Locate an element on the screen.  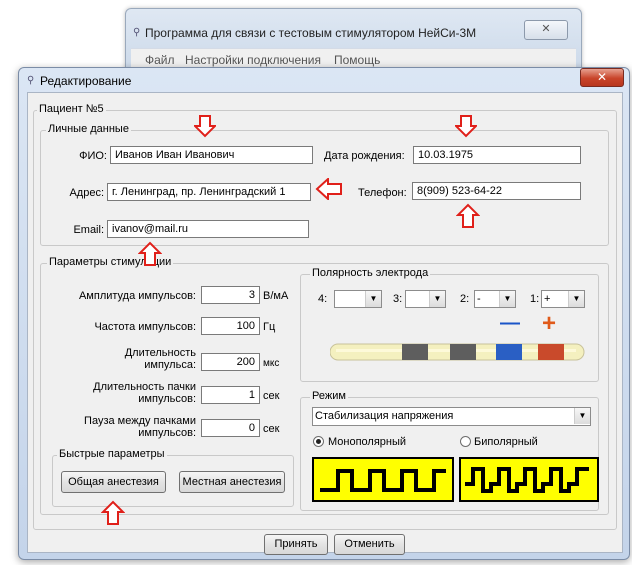
burst-unit: сек is located at coordinates (271, 396).